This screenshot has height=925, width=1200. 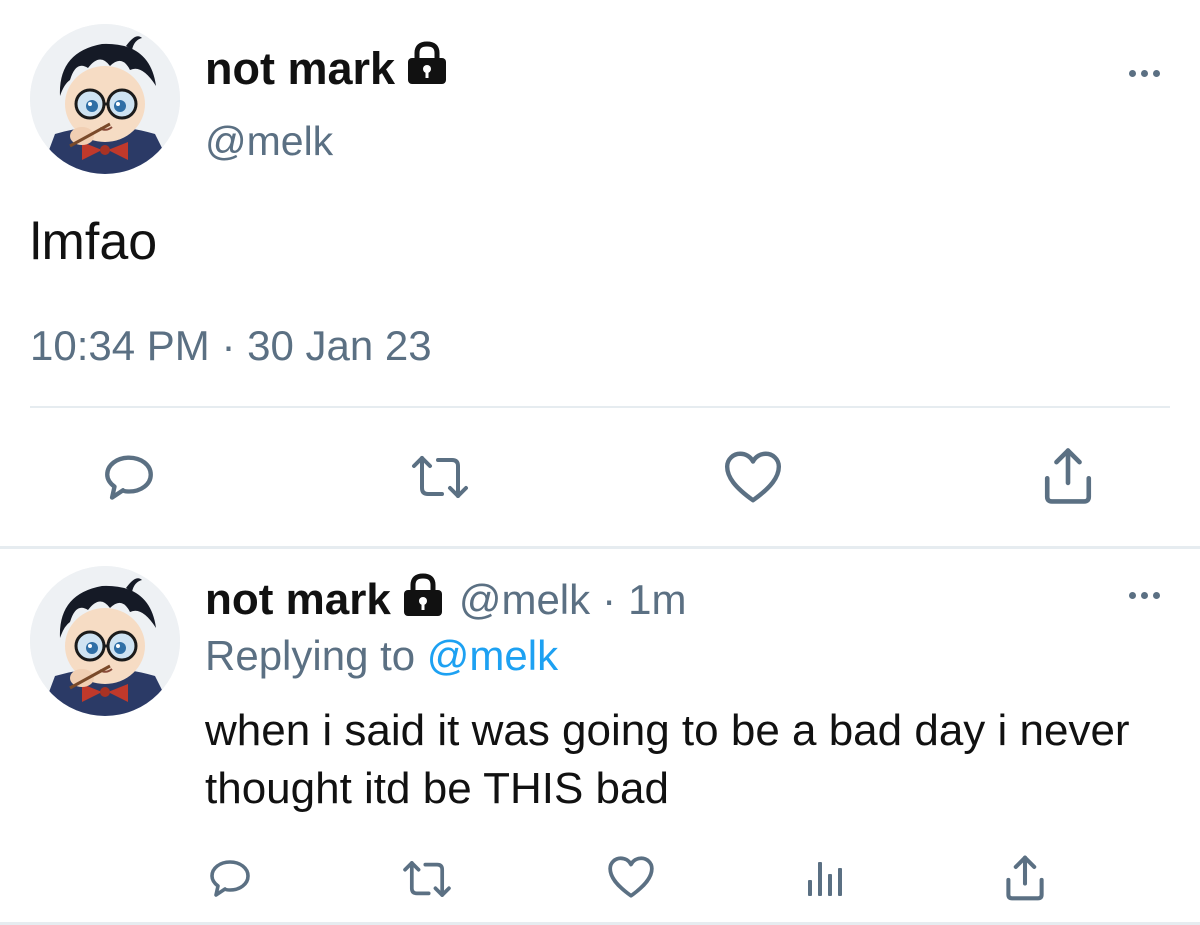 I want to click on analytics-icon, so click(x=826, y=878).